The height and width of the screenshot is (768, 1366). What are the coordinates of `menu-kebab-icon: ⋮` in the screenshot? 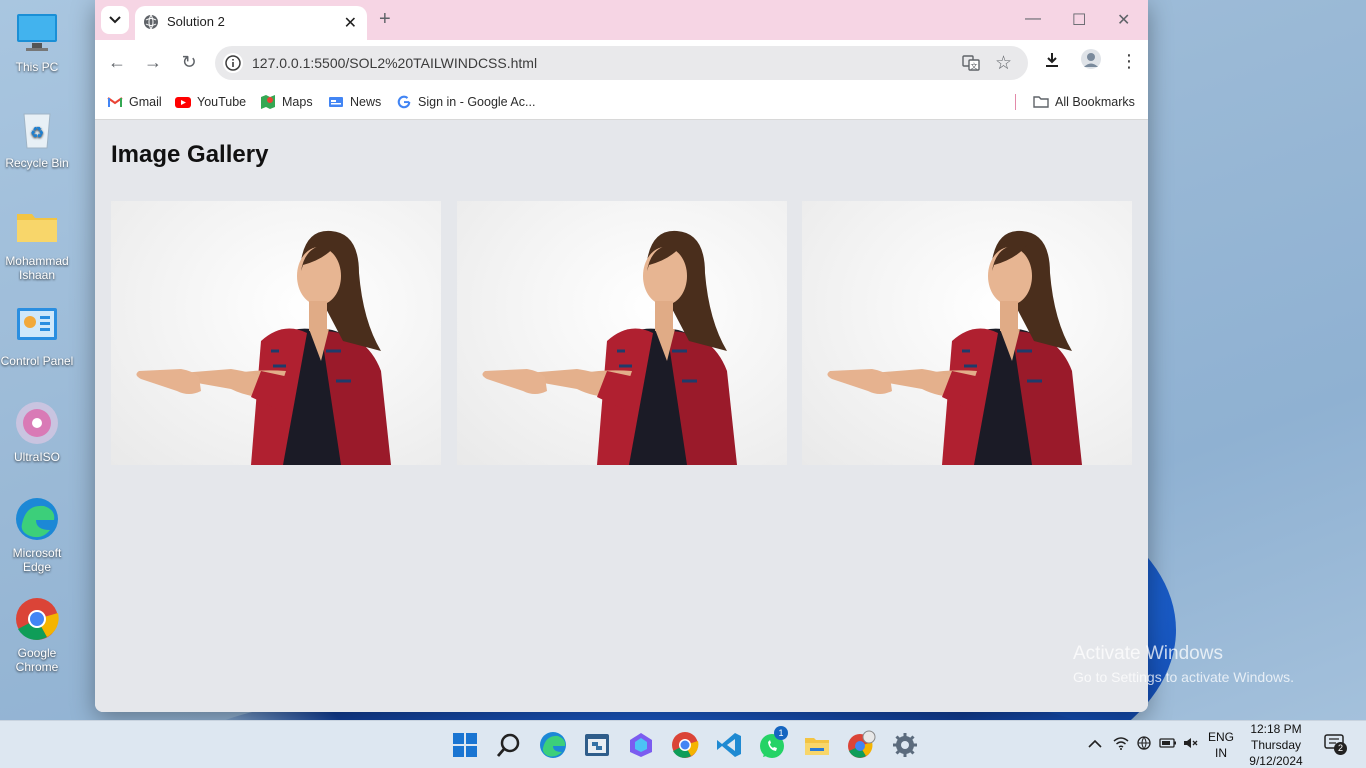 It's located at (1129, 61).